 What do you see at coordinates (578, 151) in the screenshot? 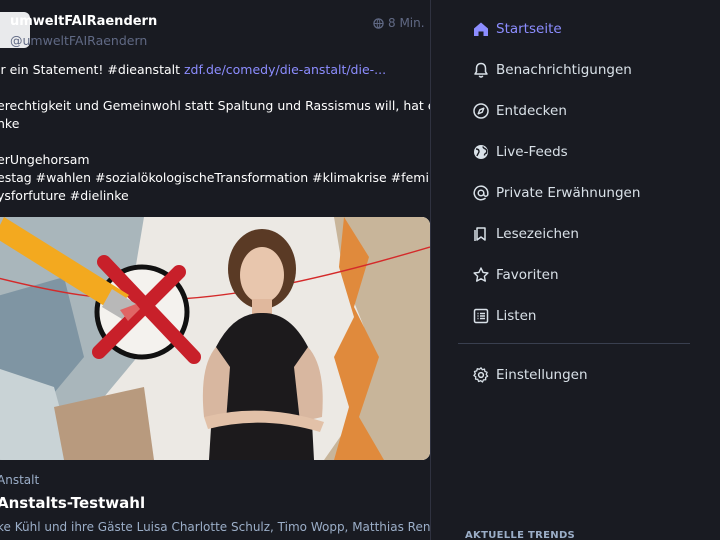
I see `nav-item-live-feeds: Live-Feeds` at bounding box center [578, 151].